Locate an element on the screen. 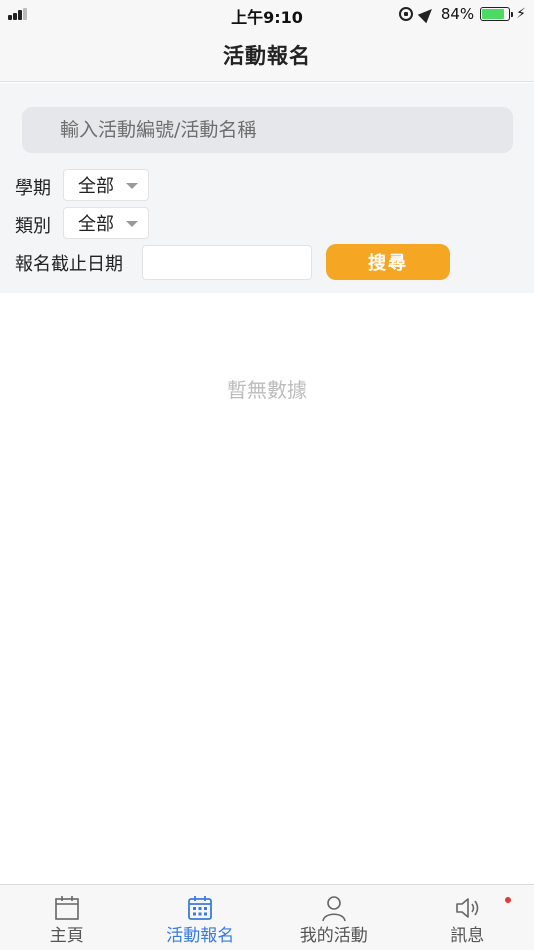 Image resolution: width=534 pixels, height=950 pixels. header: 活動報名 is located at coordinates (267, 55).